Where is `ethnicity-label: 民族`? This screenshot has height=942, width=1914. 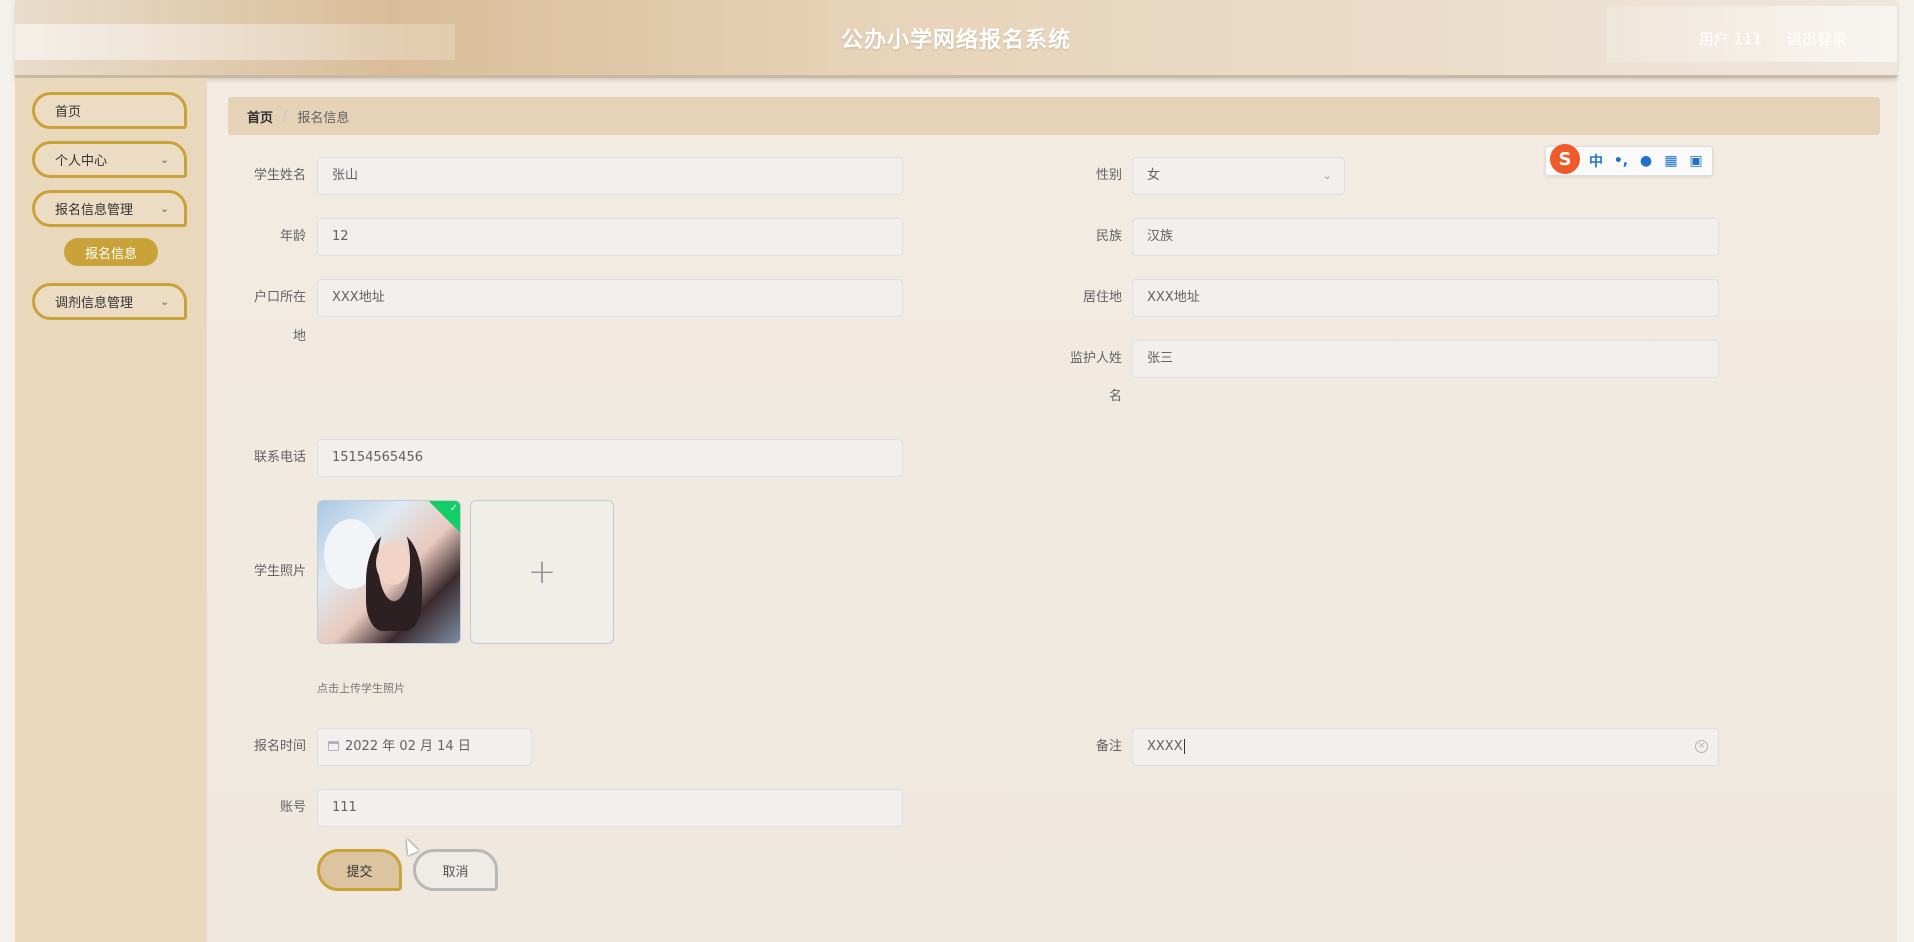 ethnicity-label: 民族 is located at coordinates (1108, 236).